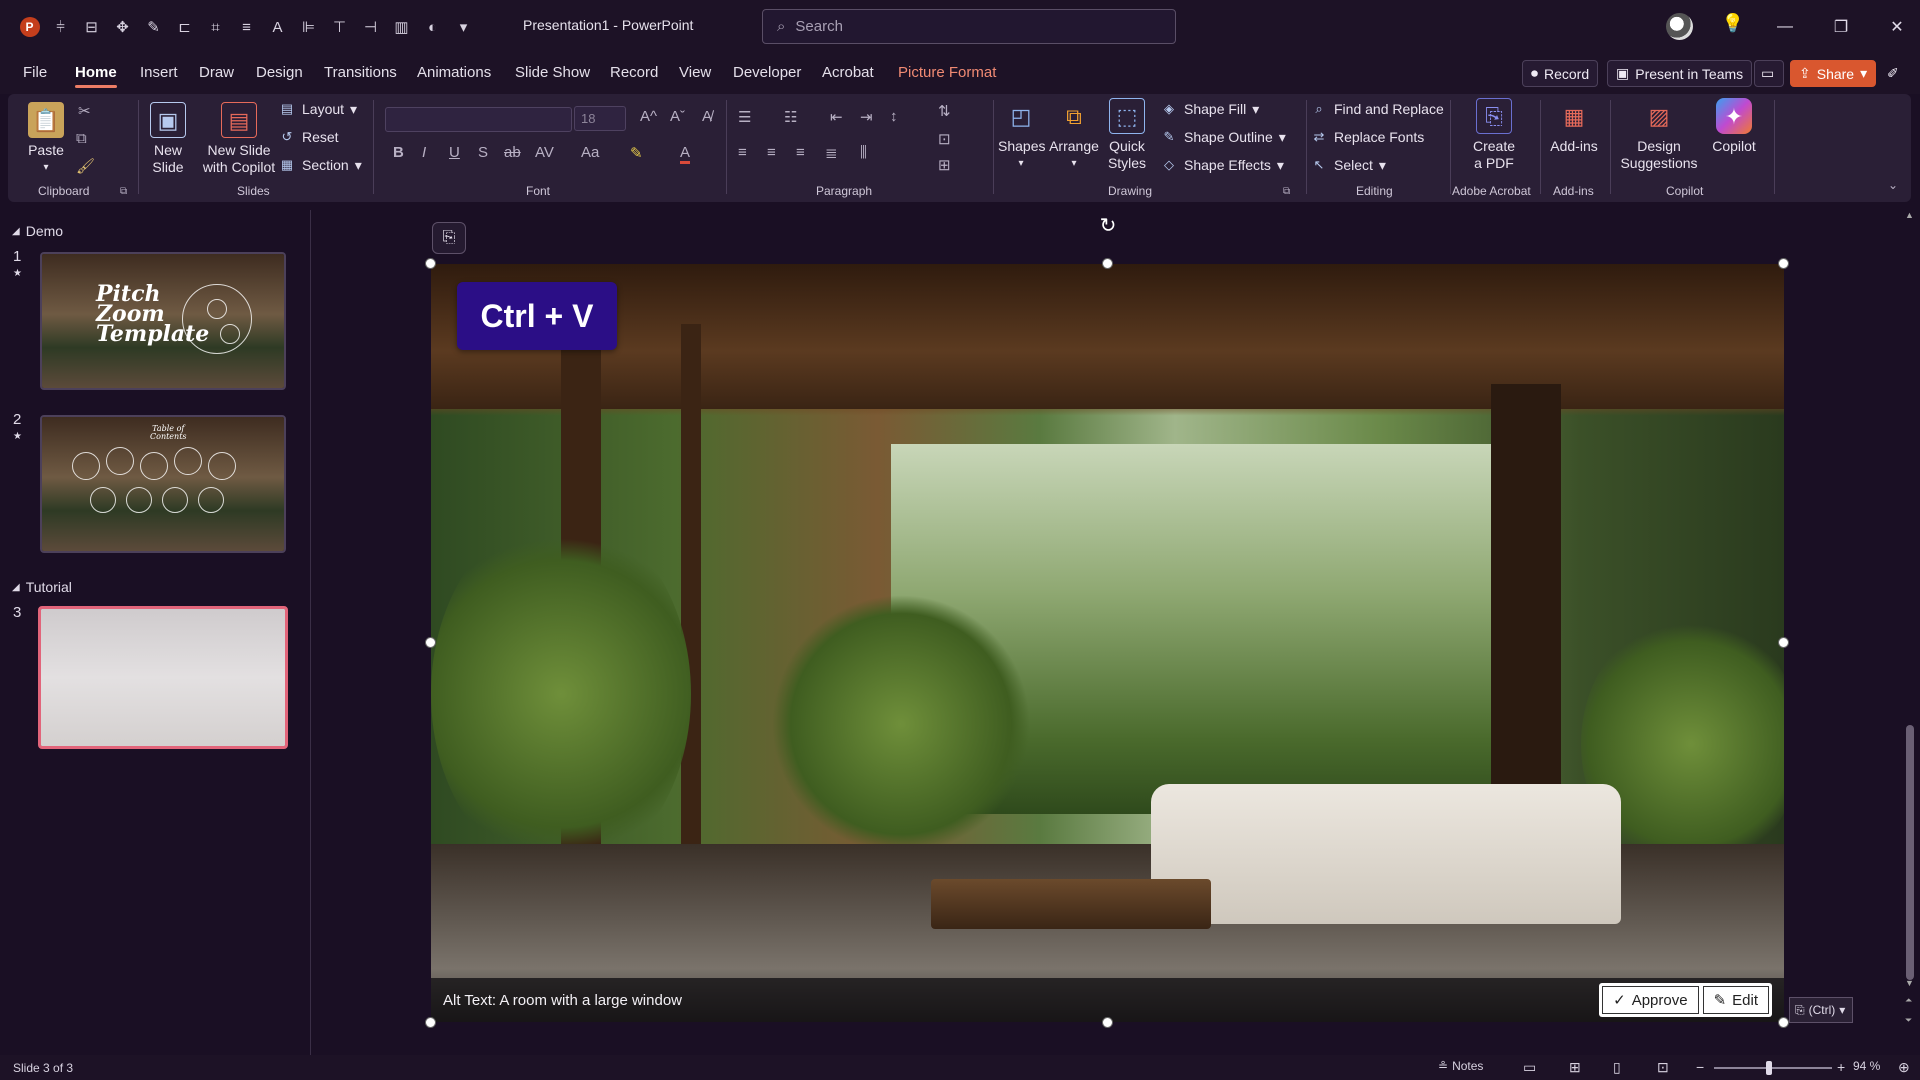 The image size is (1920, 1080). I want to click on align-right-icon: ⊣, so click(370, 27).